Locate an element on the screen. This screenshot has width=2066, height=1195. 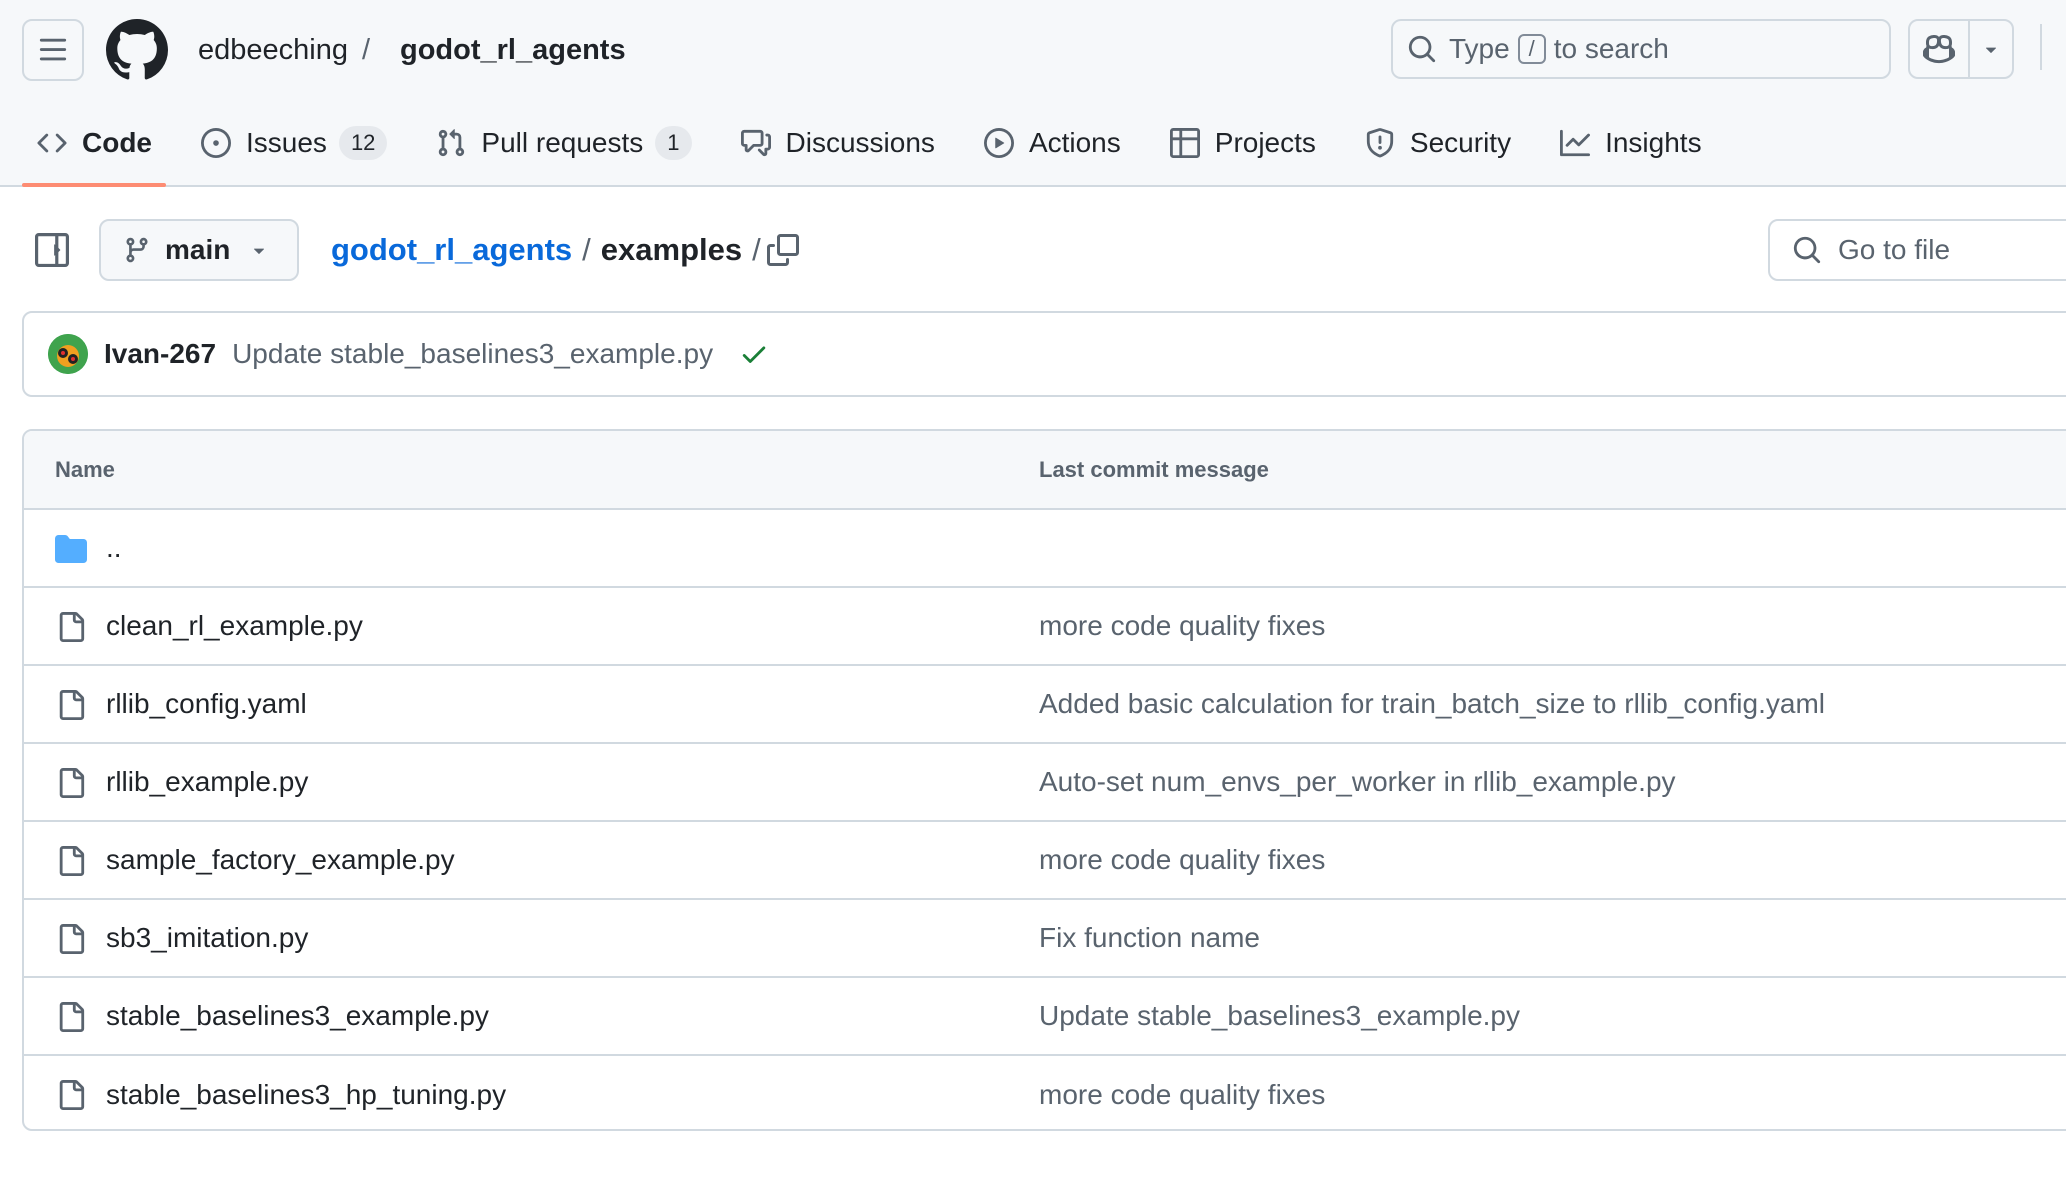
tab-issues-label: Issues is located at coordinates (286, 142).